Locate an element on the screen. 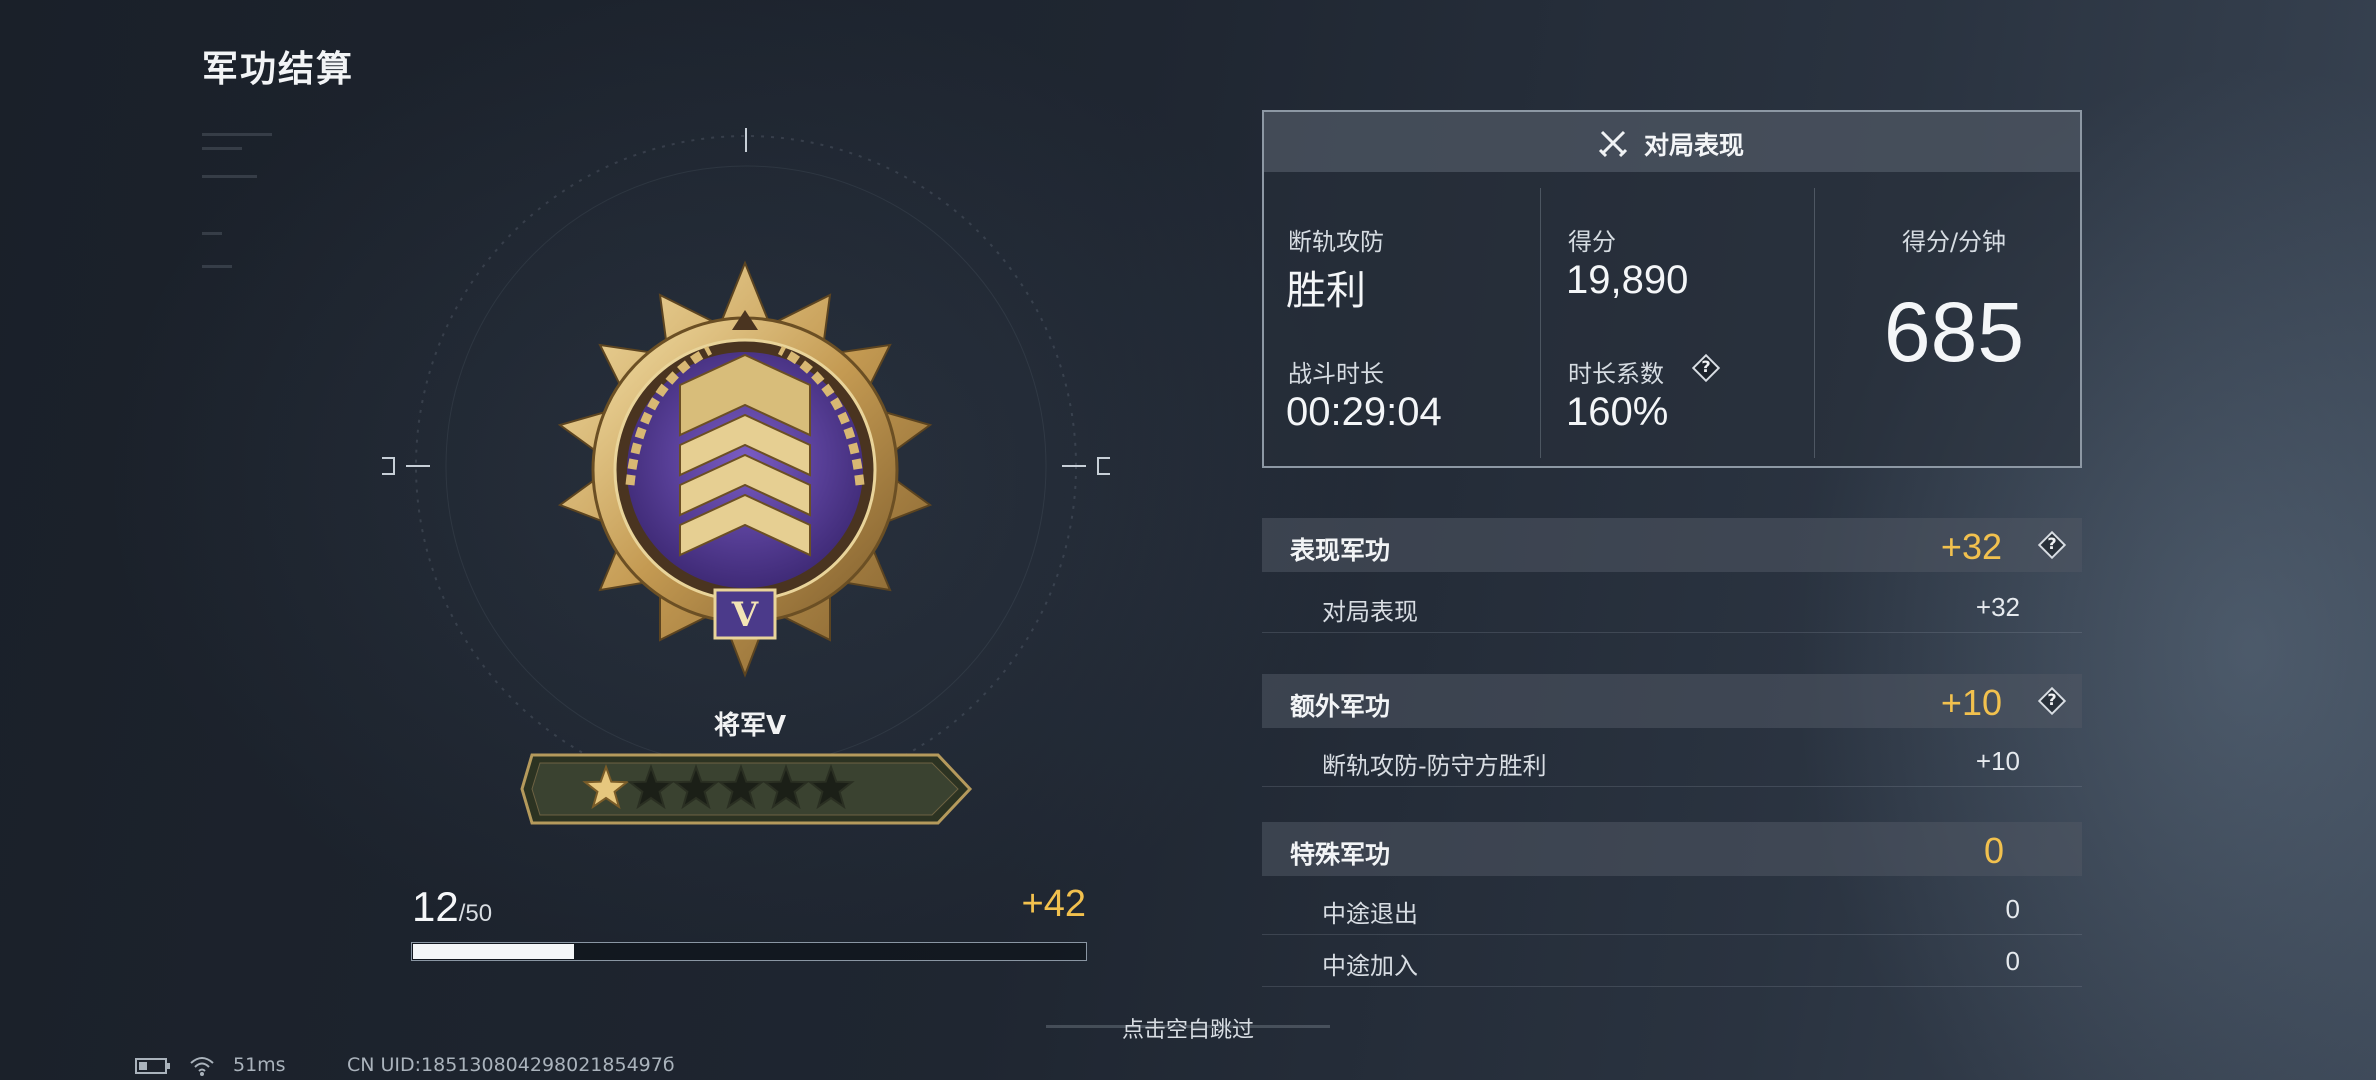 The height and width of the screenshot is (1080, 2376). performance-header: 对局表现 is located at coordinates (1672, 142).